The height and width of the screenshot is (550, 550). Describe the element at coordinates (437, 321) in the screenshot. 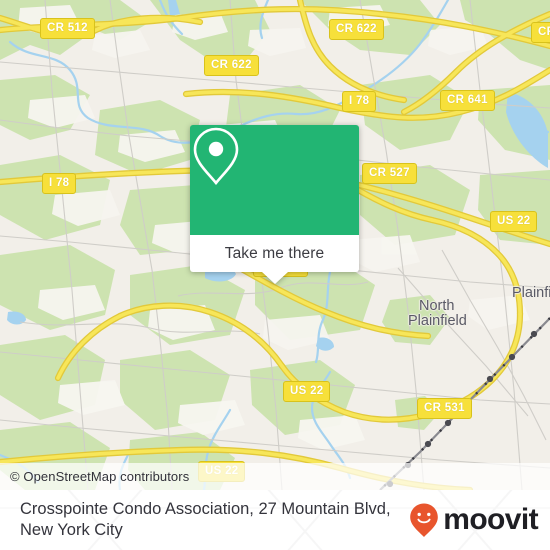

I see `place-label-plainfield: Plainfield` at that location.